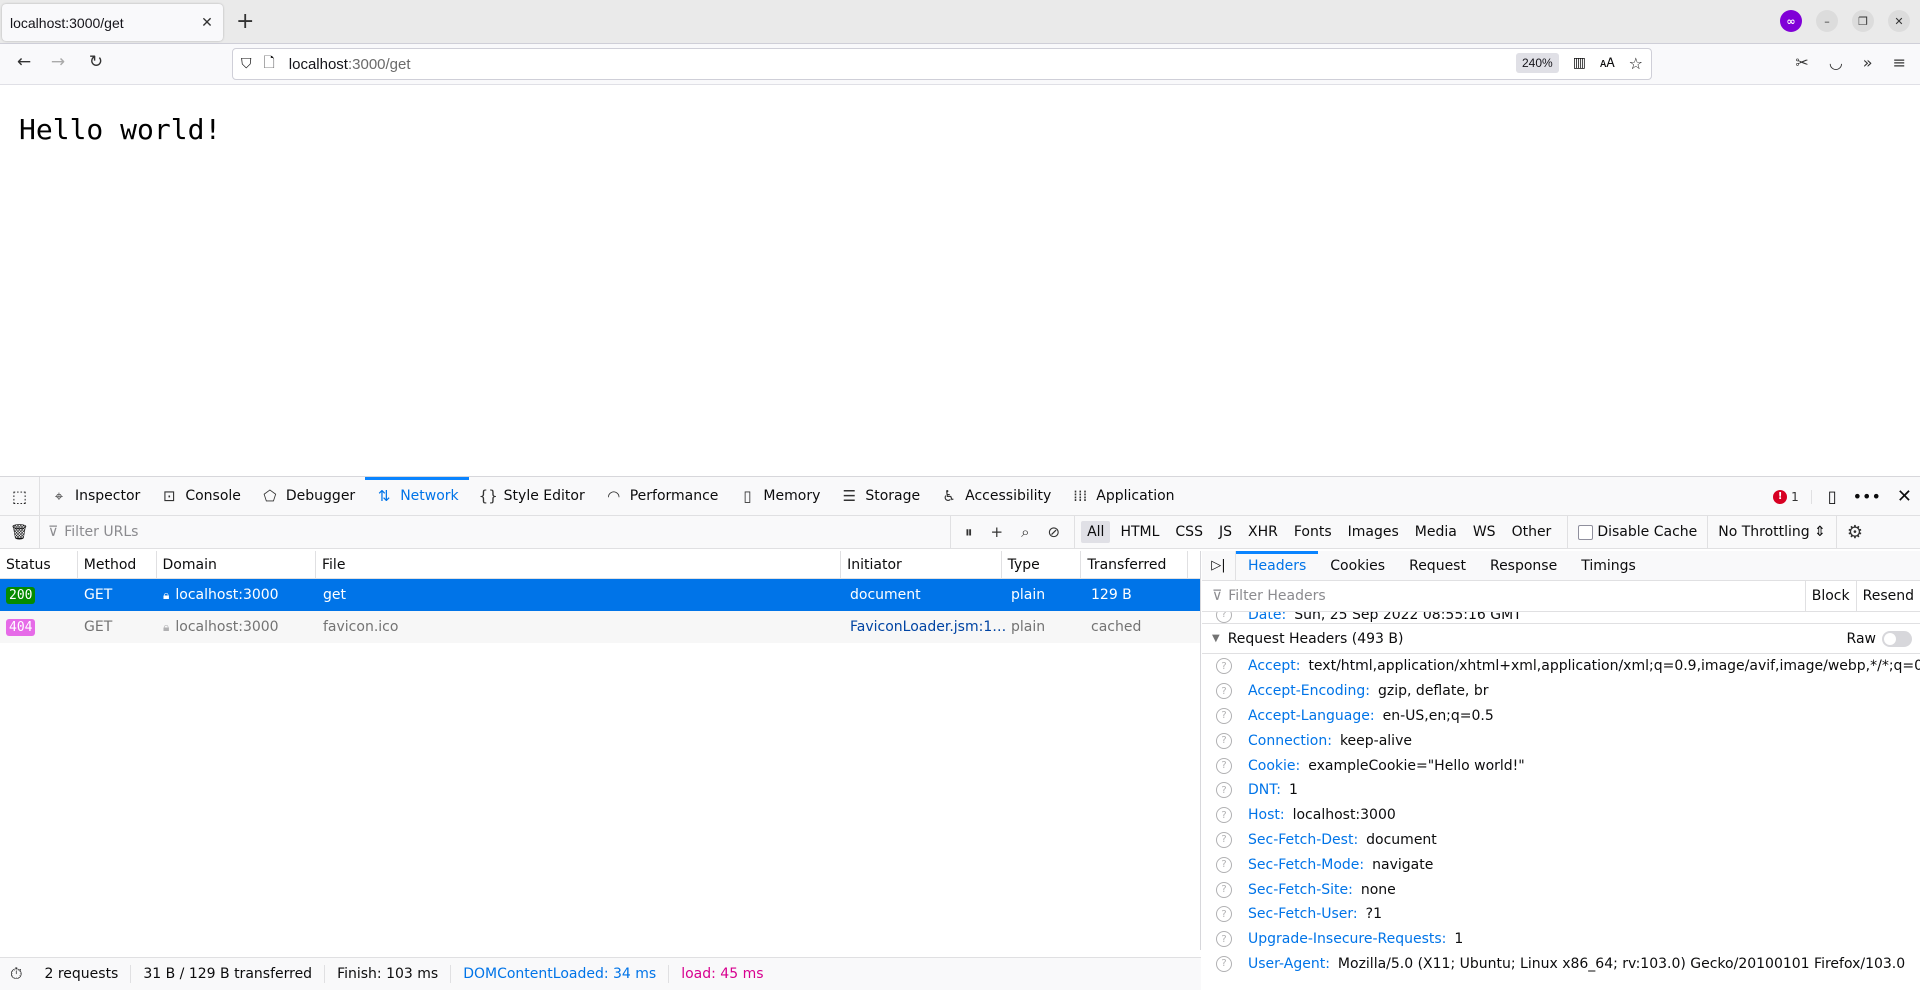 The image size is (1920, 990). I want to click on block-icon: ⊘, so click(1054, 532).